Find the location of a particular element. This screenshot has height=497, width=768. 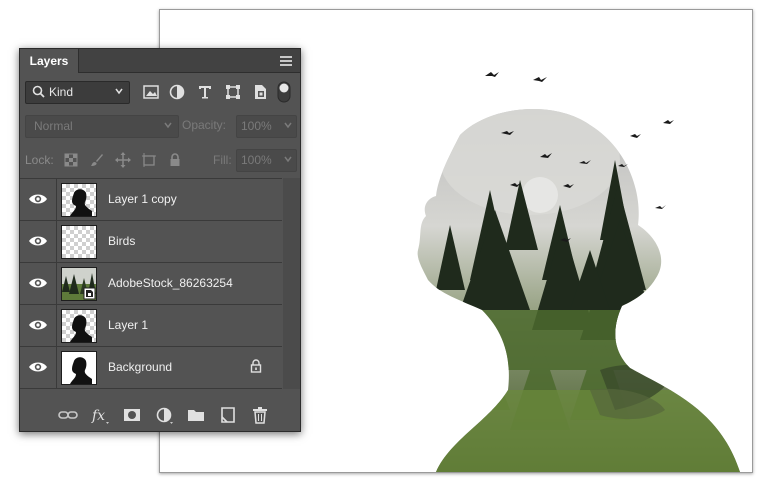

lock-all-icon is located at coordinates (175, 160).